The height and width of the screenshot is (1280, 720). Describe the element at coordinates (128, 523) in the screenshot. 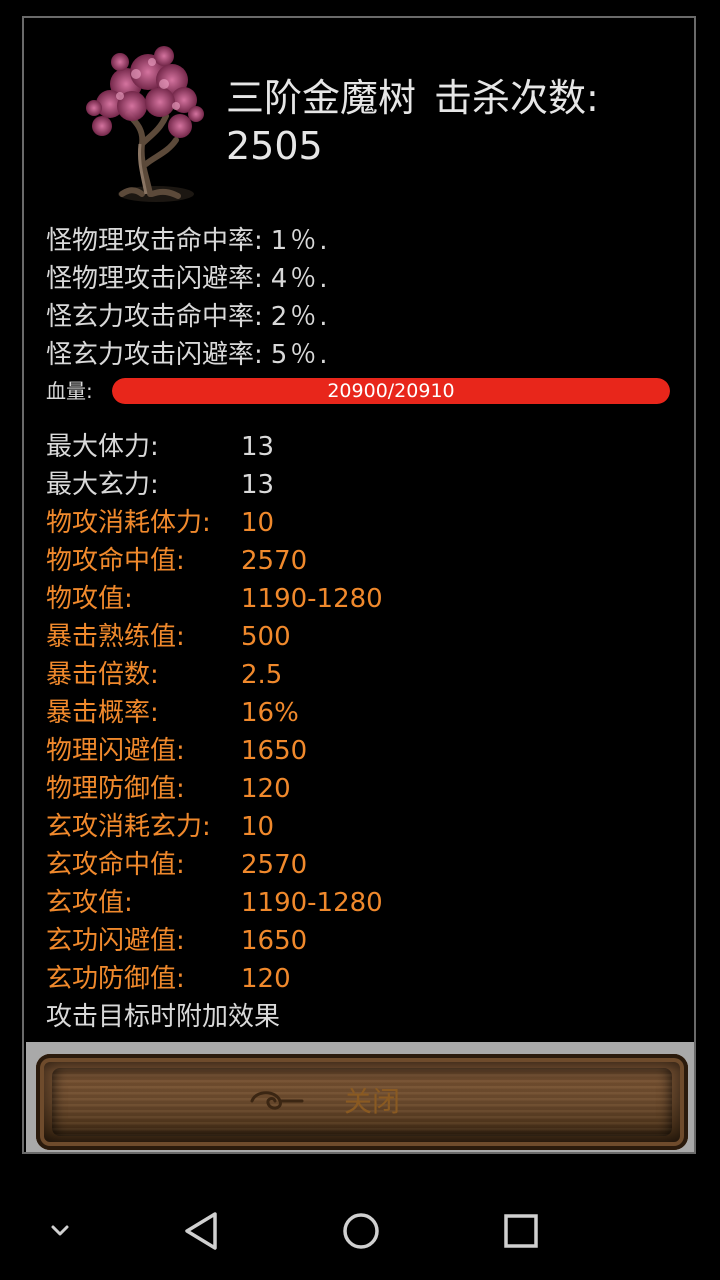

I see `stat-label: 物攻消耗体力:` at that location.